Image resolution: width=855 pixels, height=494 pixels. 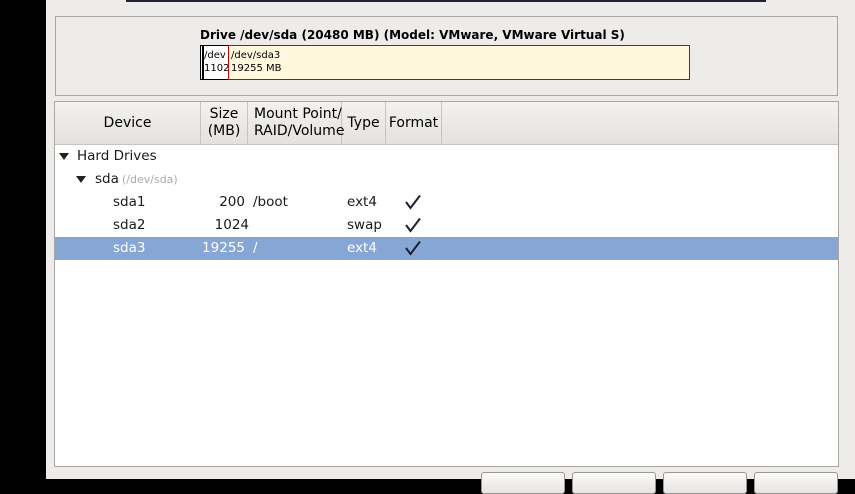 What do you see at coordinates (231, 225) in the screenshot?
I see `cell-size: 1024` at bounding box center [231, 225].